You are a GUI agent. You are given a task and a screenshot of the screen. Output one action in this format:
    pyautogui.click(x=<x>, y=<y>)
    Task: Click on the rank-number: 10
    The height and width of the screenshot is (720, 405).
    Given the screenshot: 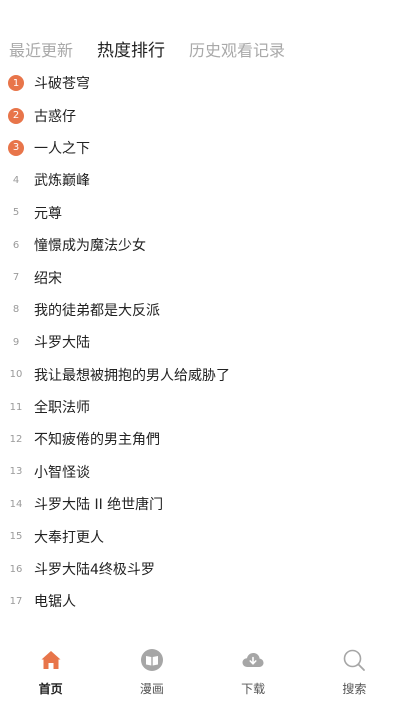 What is the action you would take?
    pyautogui.click(x=16, y=375)
    